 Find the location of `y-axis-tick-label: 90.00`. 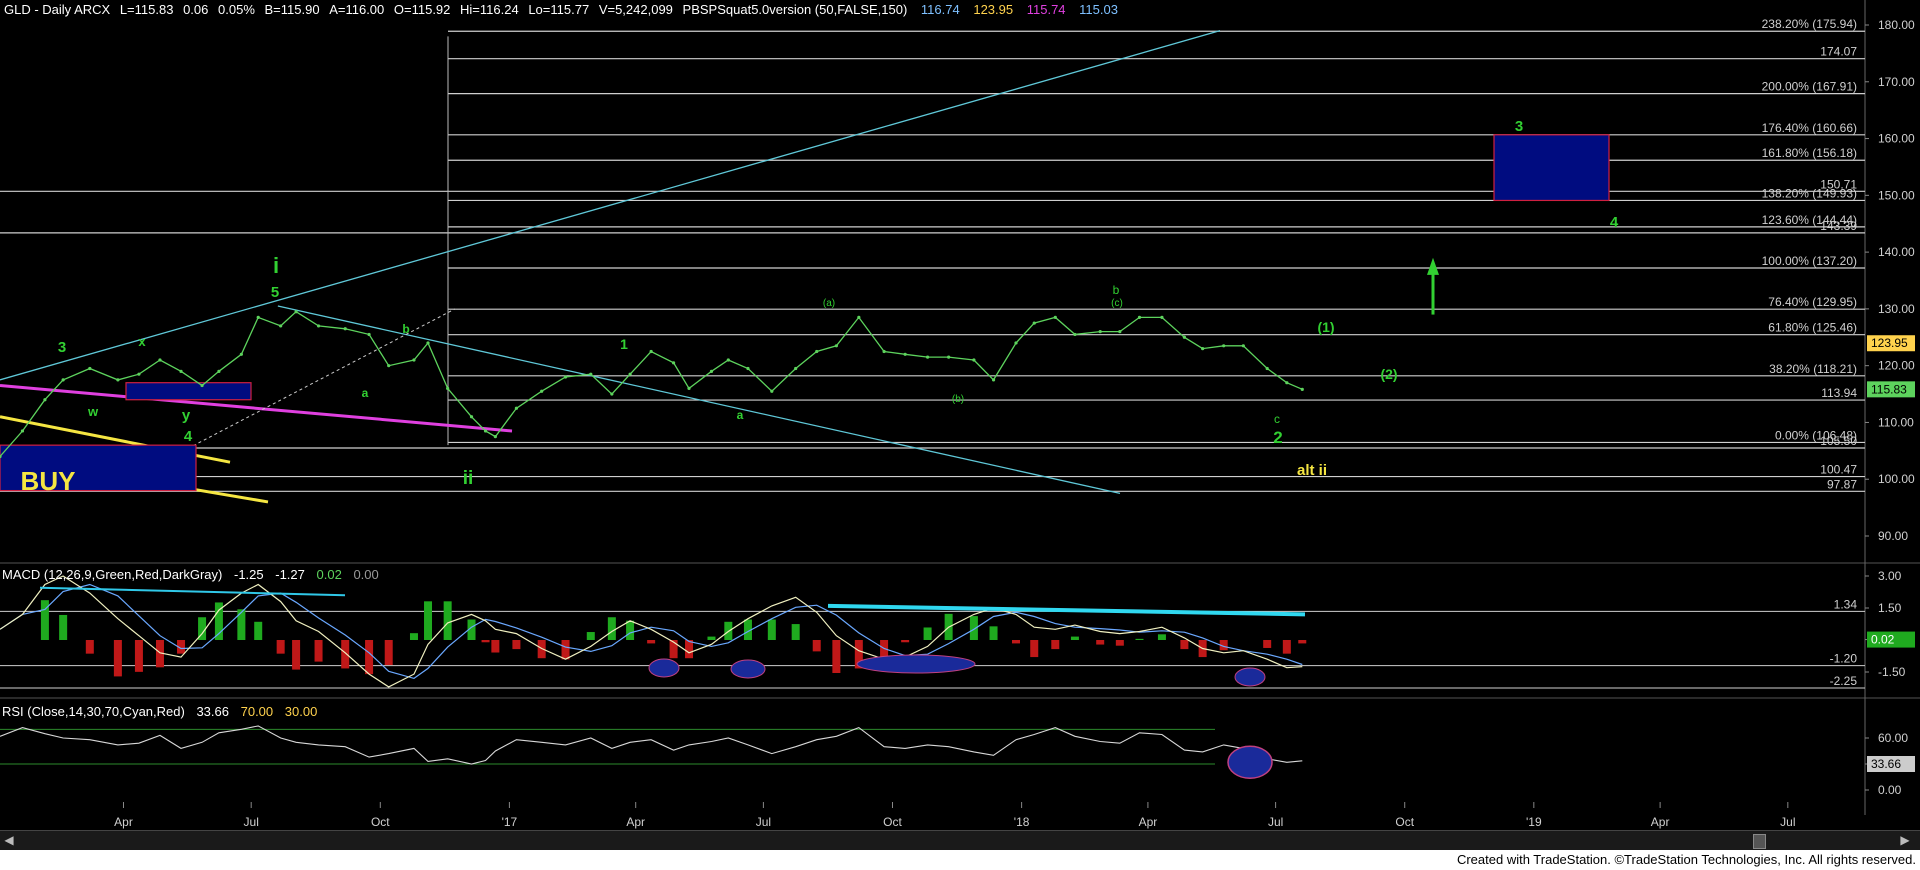

y-axis-tick-label: 90.00 is located at coordinates (1893, 536).